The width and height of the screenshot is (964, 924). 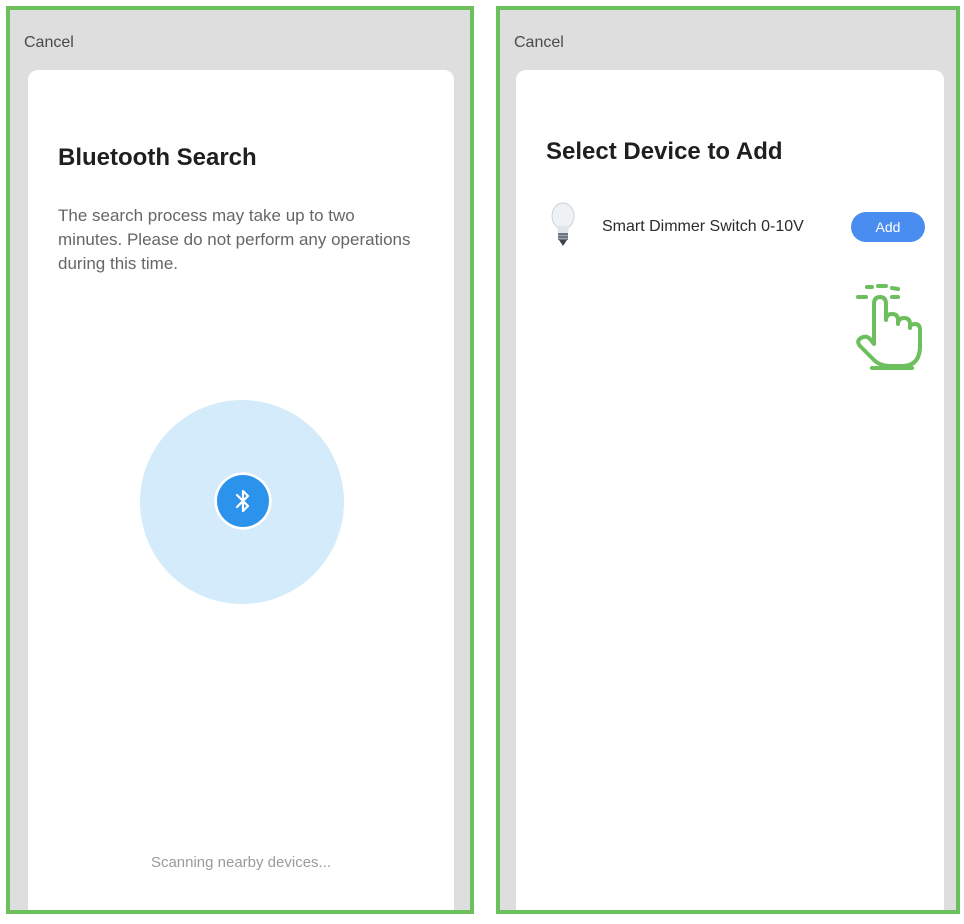 I want to click on add-device-button: Add, so click(x=888, y=227).